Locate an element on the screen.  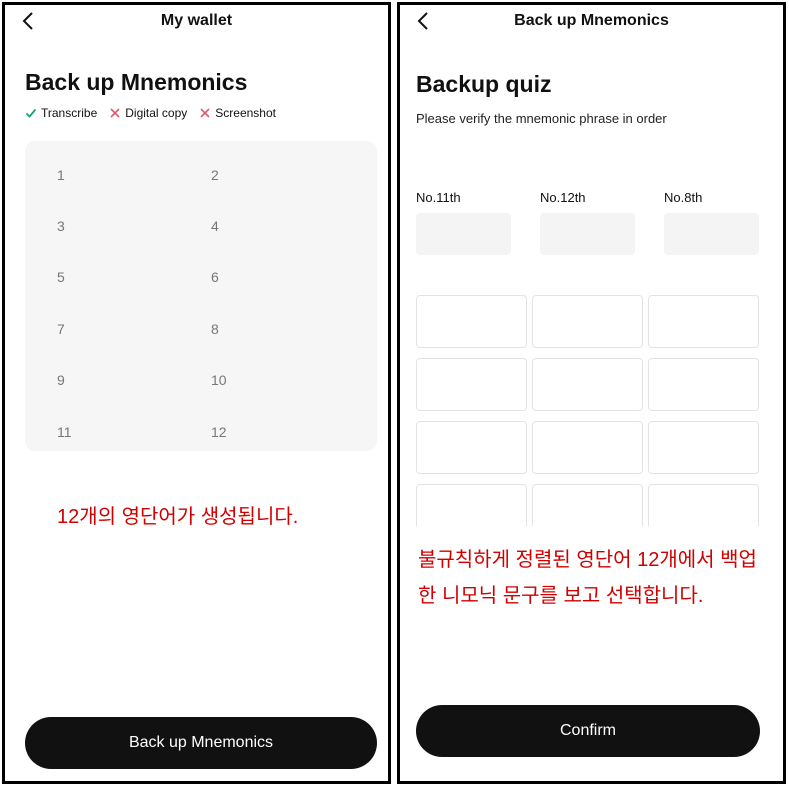
word-number: 2 is located at coordinates (215, 175).